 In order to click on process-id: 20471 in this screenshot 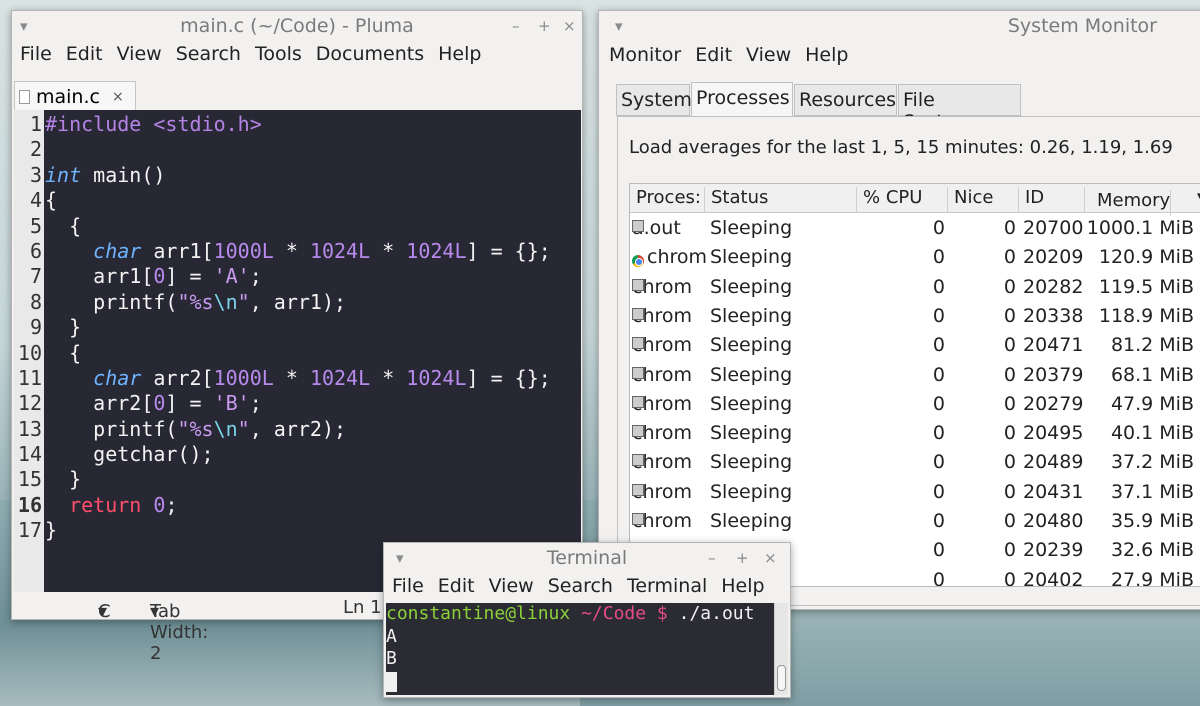, I will do `click(1053, 345)`.